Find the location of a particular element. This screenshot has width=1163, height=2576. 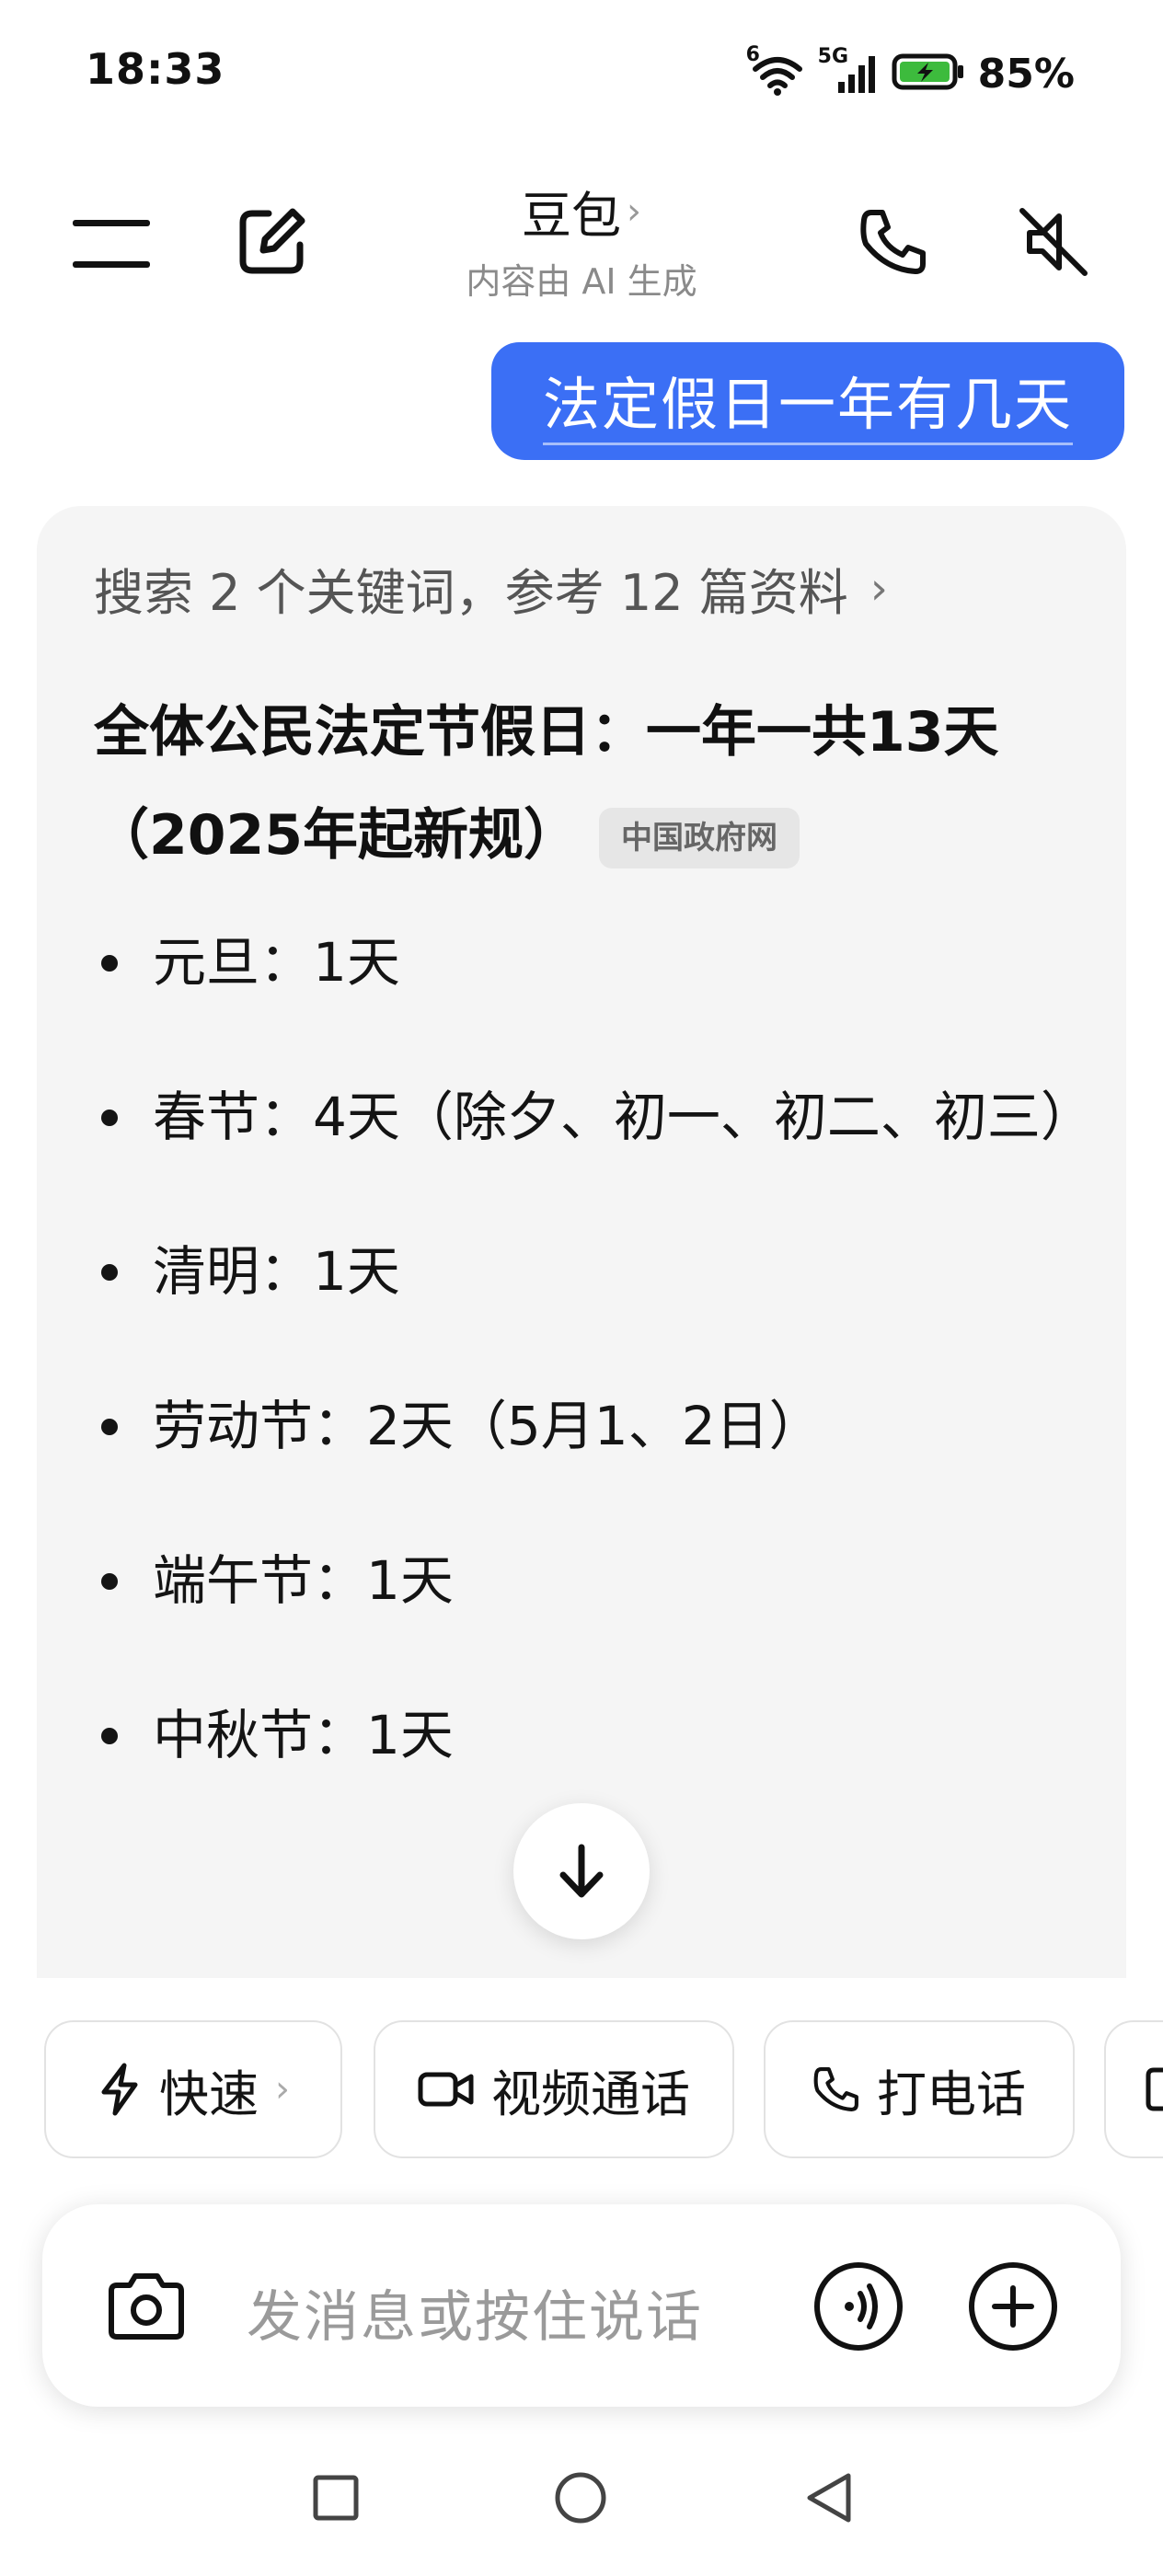

message-input: 发消息或按住说话 is located at coordinates (475, 2312).